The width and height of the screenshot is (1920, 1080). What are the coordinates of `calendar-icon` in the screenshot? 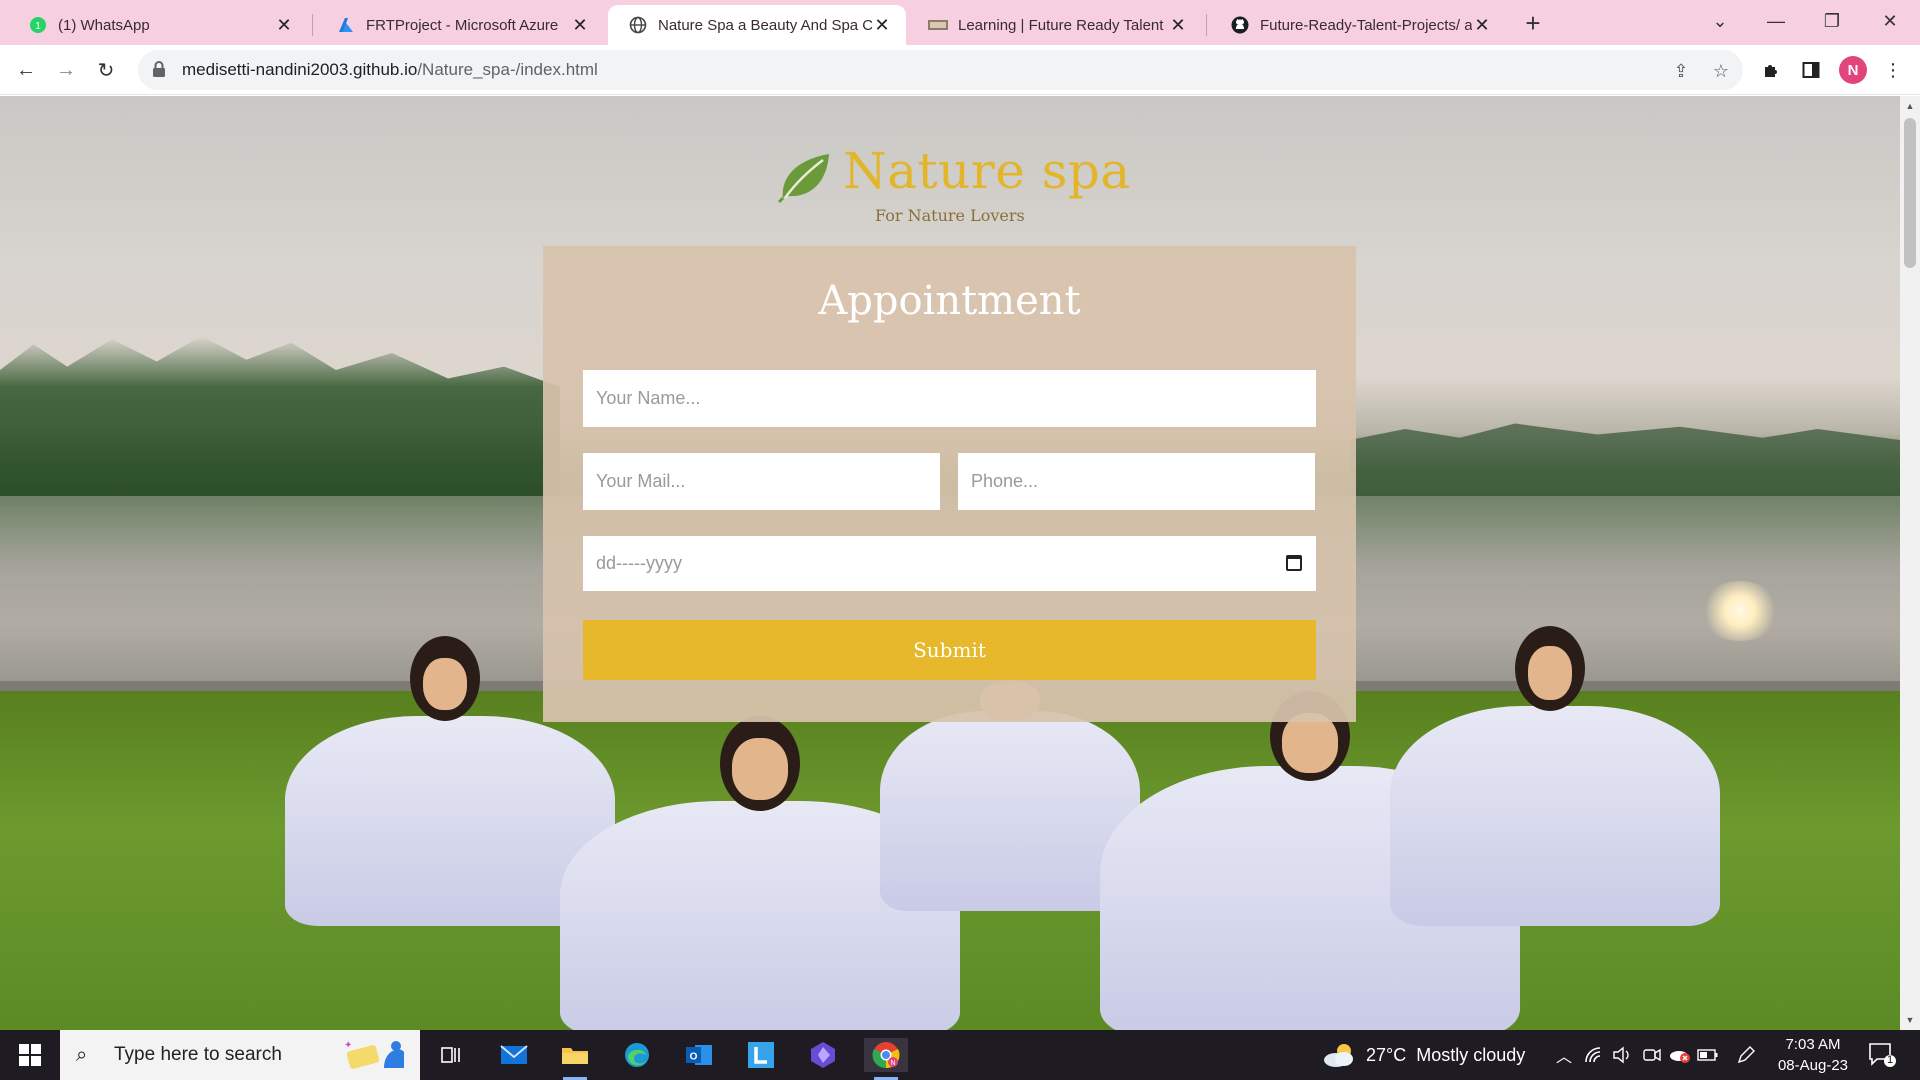 It's located at (1294, 563).